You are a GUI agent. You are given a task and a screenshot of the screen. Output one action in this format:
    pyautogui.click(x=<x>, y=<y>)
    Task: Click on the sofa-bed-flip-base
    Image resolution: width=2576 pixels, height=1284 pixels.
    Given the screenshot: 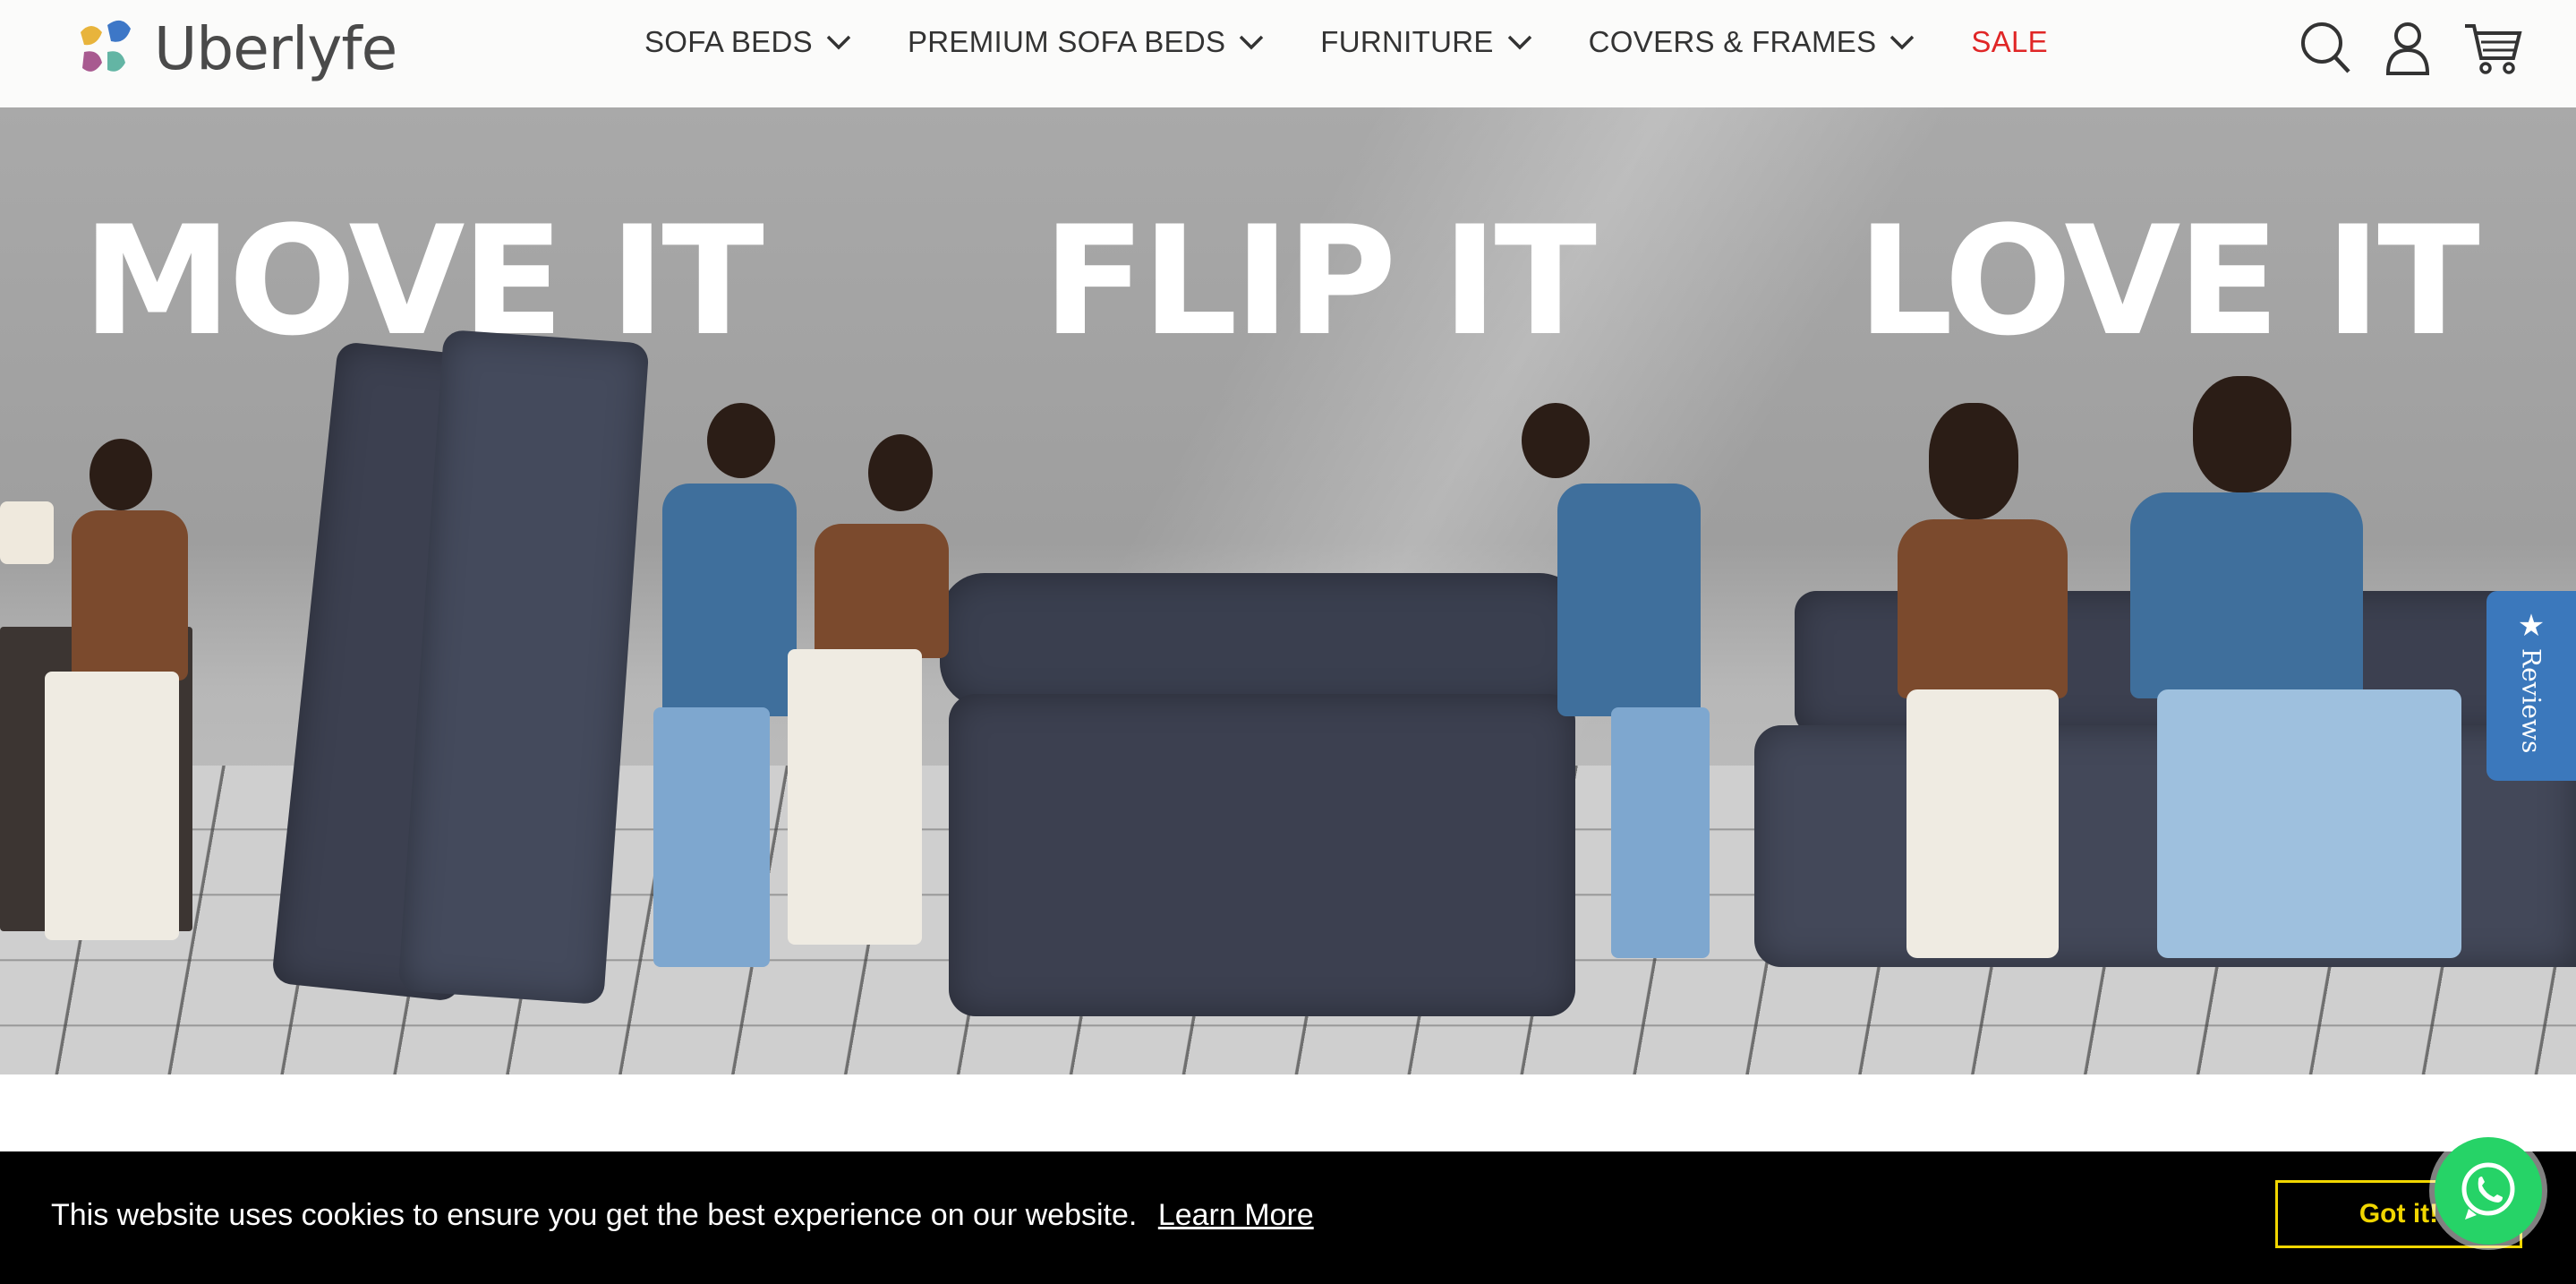 What is the action you would take?
    pyautogui.click(x=1262, y=855)
    